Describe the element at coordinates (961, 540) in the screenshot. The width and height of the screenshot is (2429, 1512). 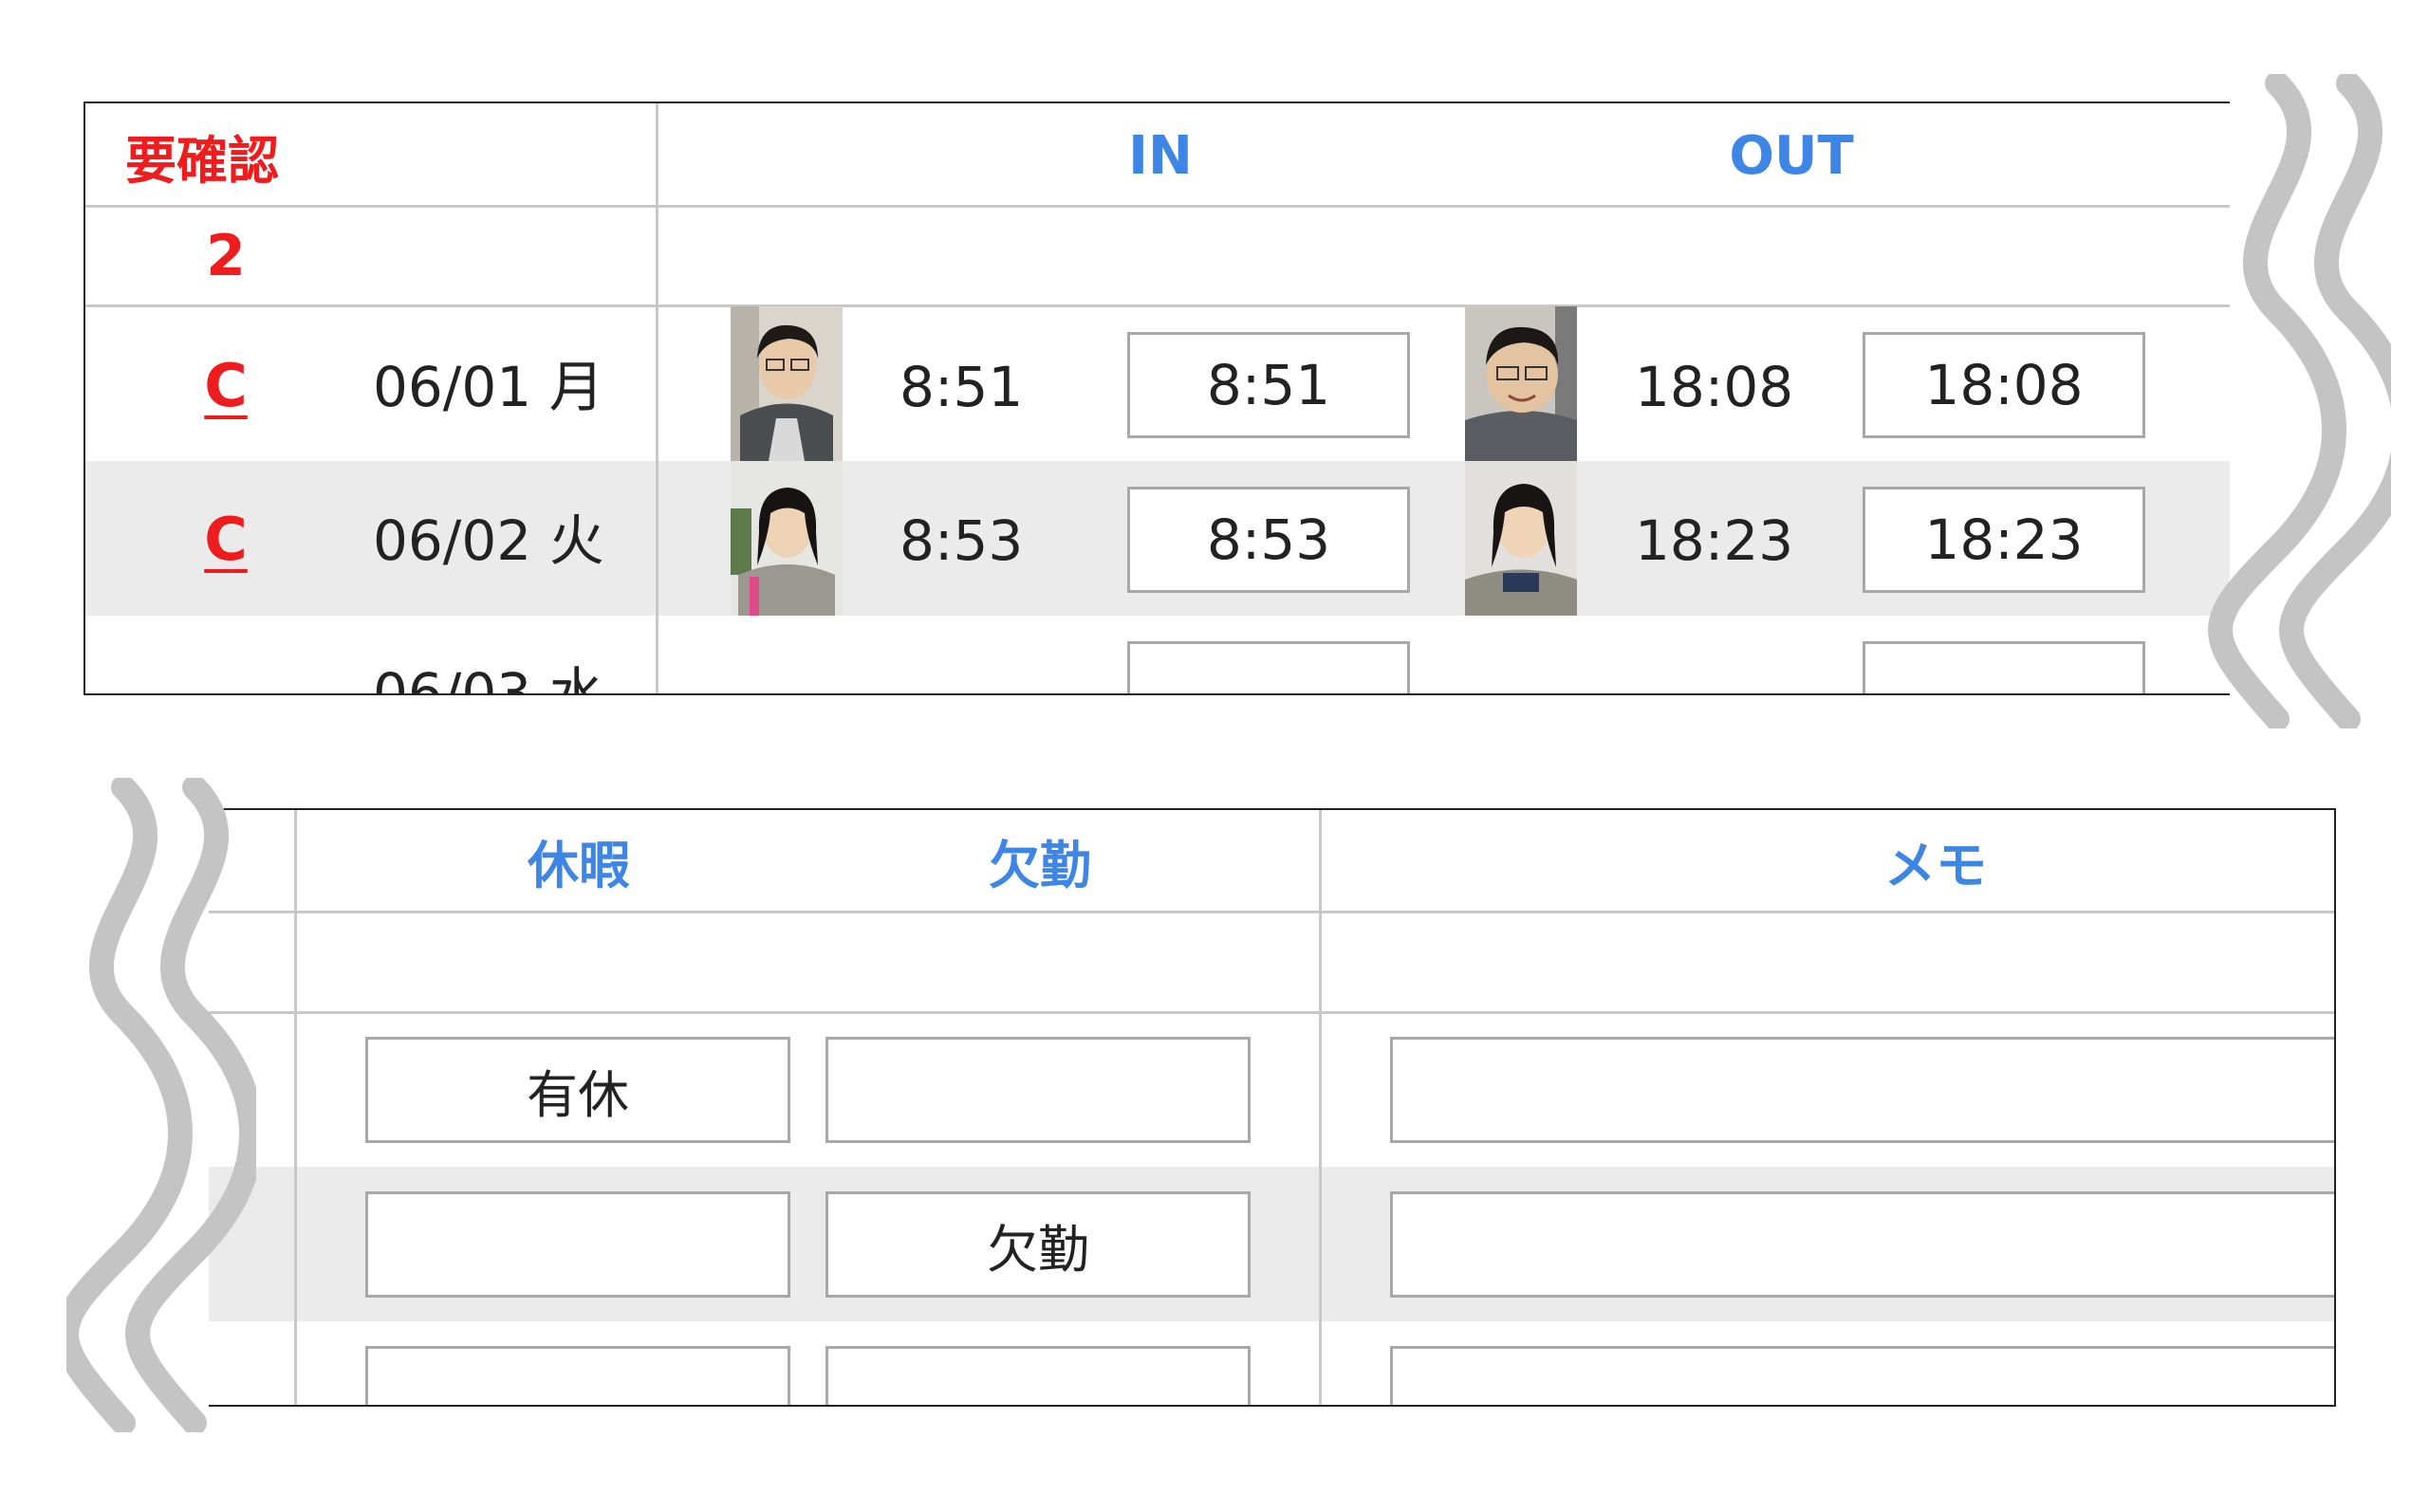
I see `in-time: 8:53` at that location.